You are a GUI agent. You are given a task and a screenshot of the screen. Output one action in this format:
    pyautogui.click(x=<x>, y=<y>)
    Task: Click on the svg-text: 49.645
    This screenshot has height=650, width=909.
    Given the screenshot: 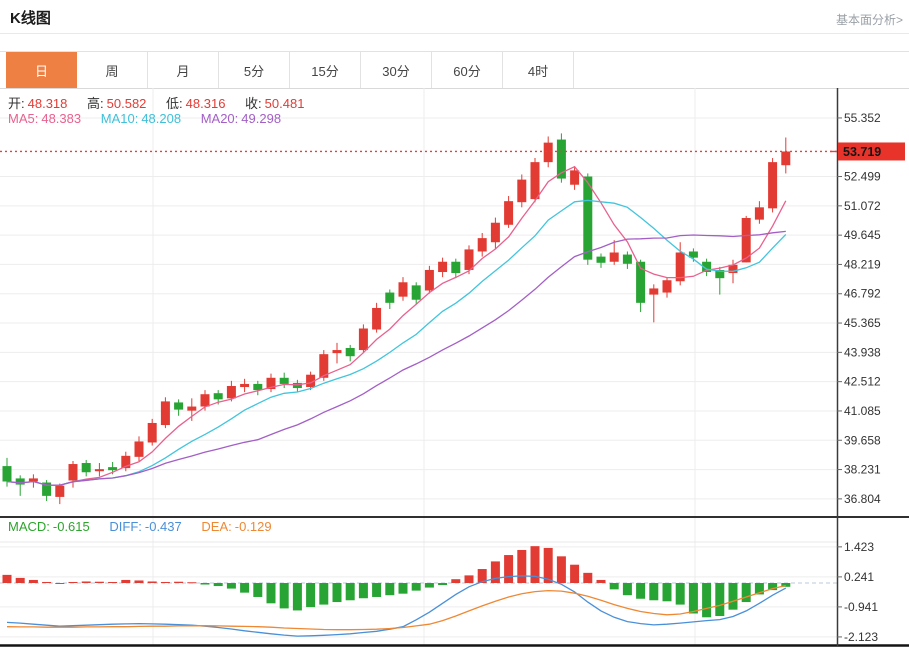 What is the action you would take?
    pyautogui.click(x=862, y=235)
    